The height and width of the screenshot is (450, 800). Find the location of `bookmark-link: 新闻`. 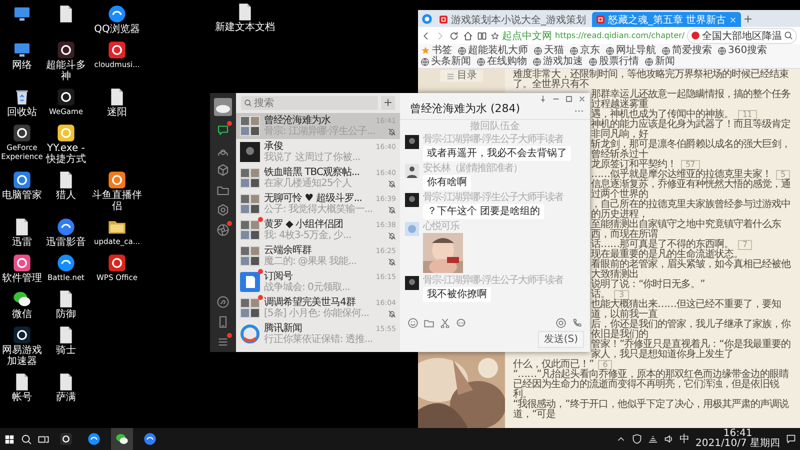

bookmark-link: 新闻 is located at coordinates (660, 61).